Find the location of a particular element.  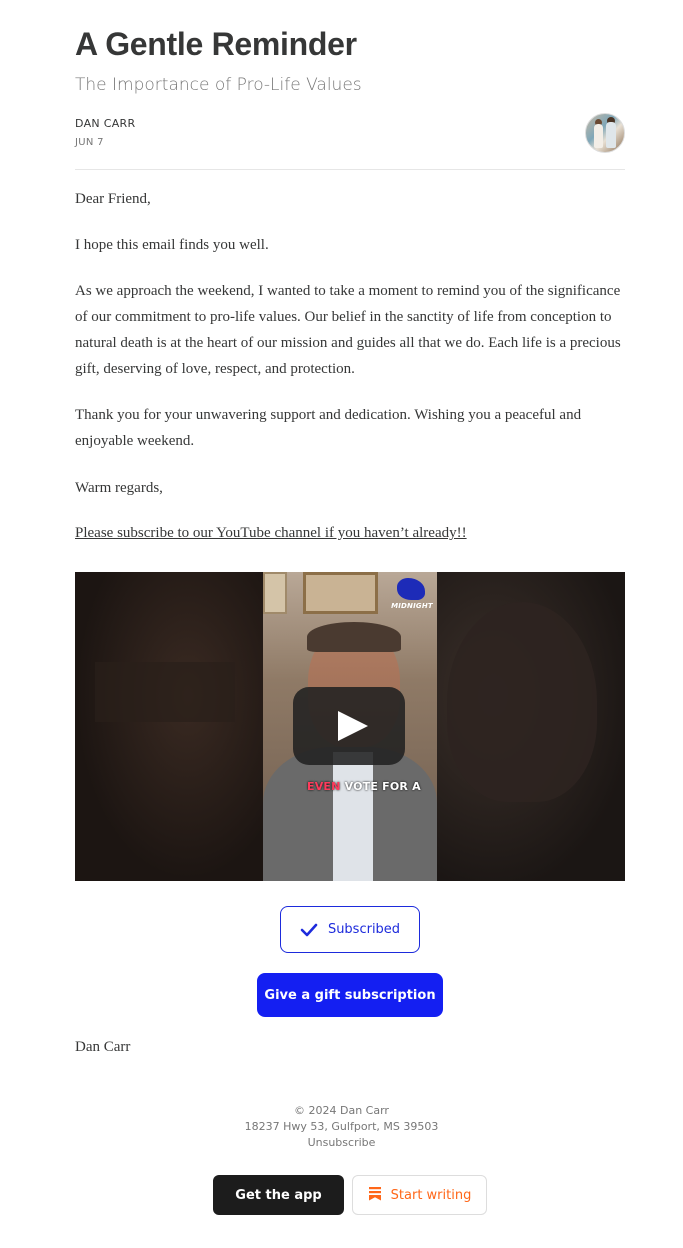

gift-subscription-label: Give a gift subscription is located at coordinates (350, 995).